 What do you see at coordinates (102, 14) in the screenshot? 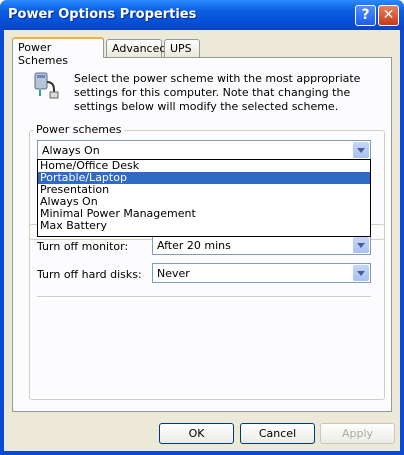
I see `window-title: Power Options Properties` at bounding box center [102, 14].